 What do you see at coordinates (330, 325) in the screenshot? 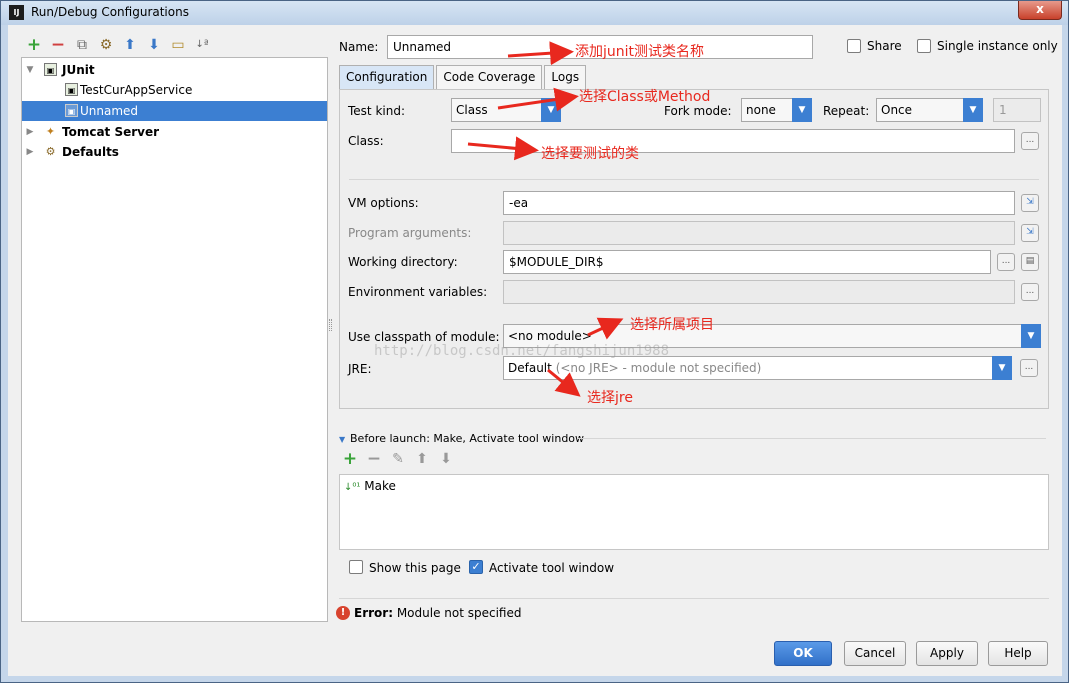
I see `splitter-handle` at bounding box center [330, 325].